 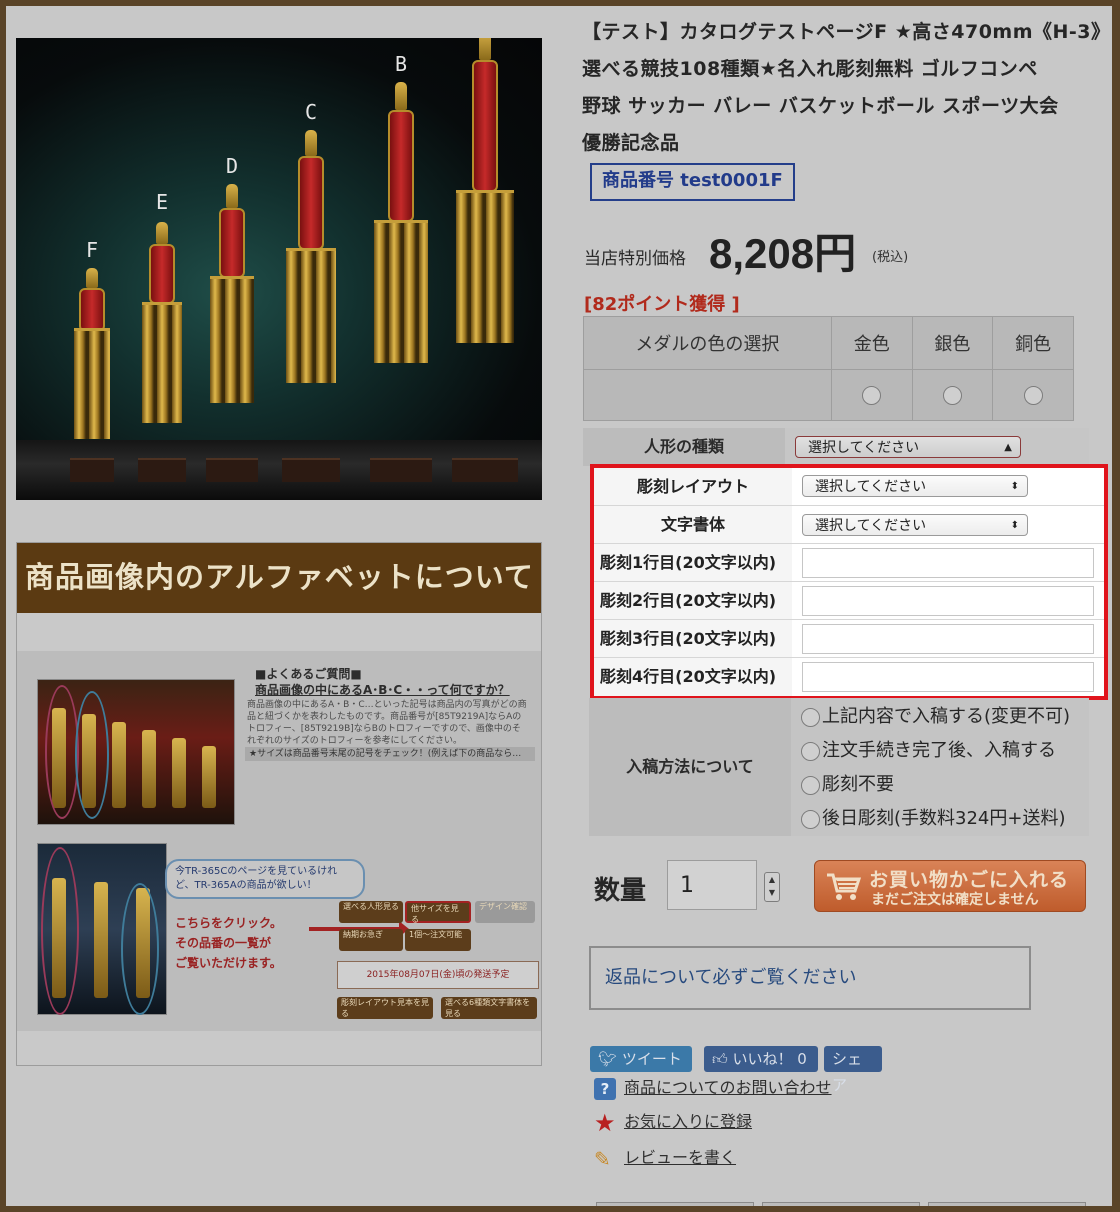 I want to click on layout-label: 彫刻レイアウト, so click(x=693, y=486).